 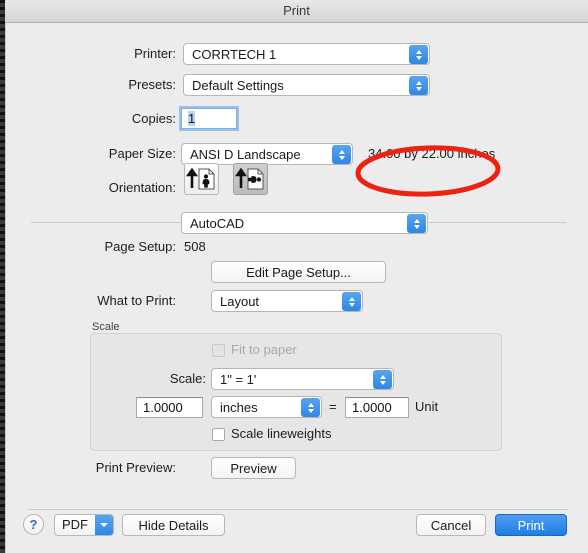 I want to click on paper-size-dropdown: ANSI D Landscape, so click(x=267, y=154).